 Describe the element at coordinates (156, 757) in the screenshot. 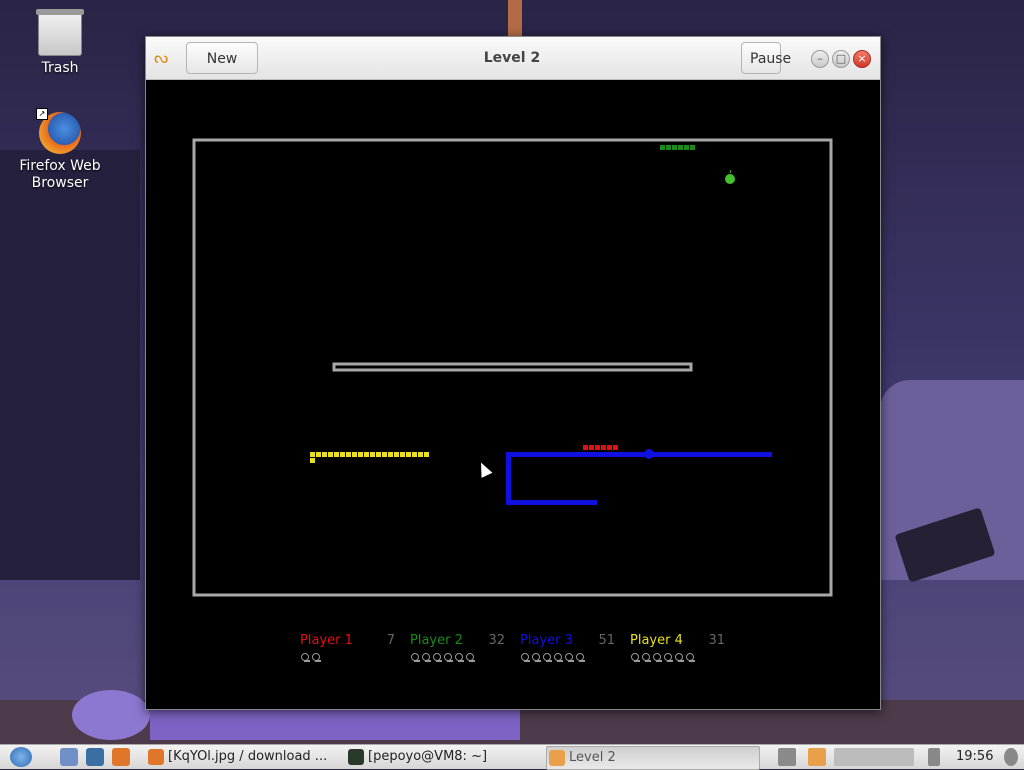

I see `firefox-icon` at that location.